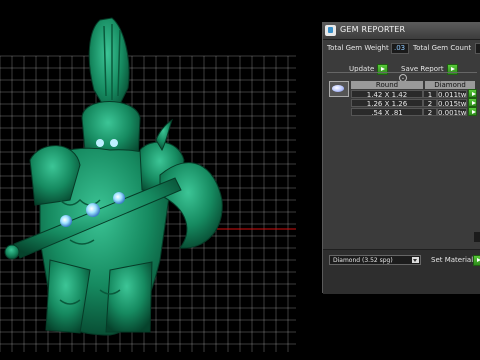 The image size is (480, 360). What do you see at coordinates (387, 103) in the screenshot?
I see `cell-size: 1.26 X 1.26` at bounding box center [387, 103].